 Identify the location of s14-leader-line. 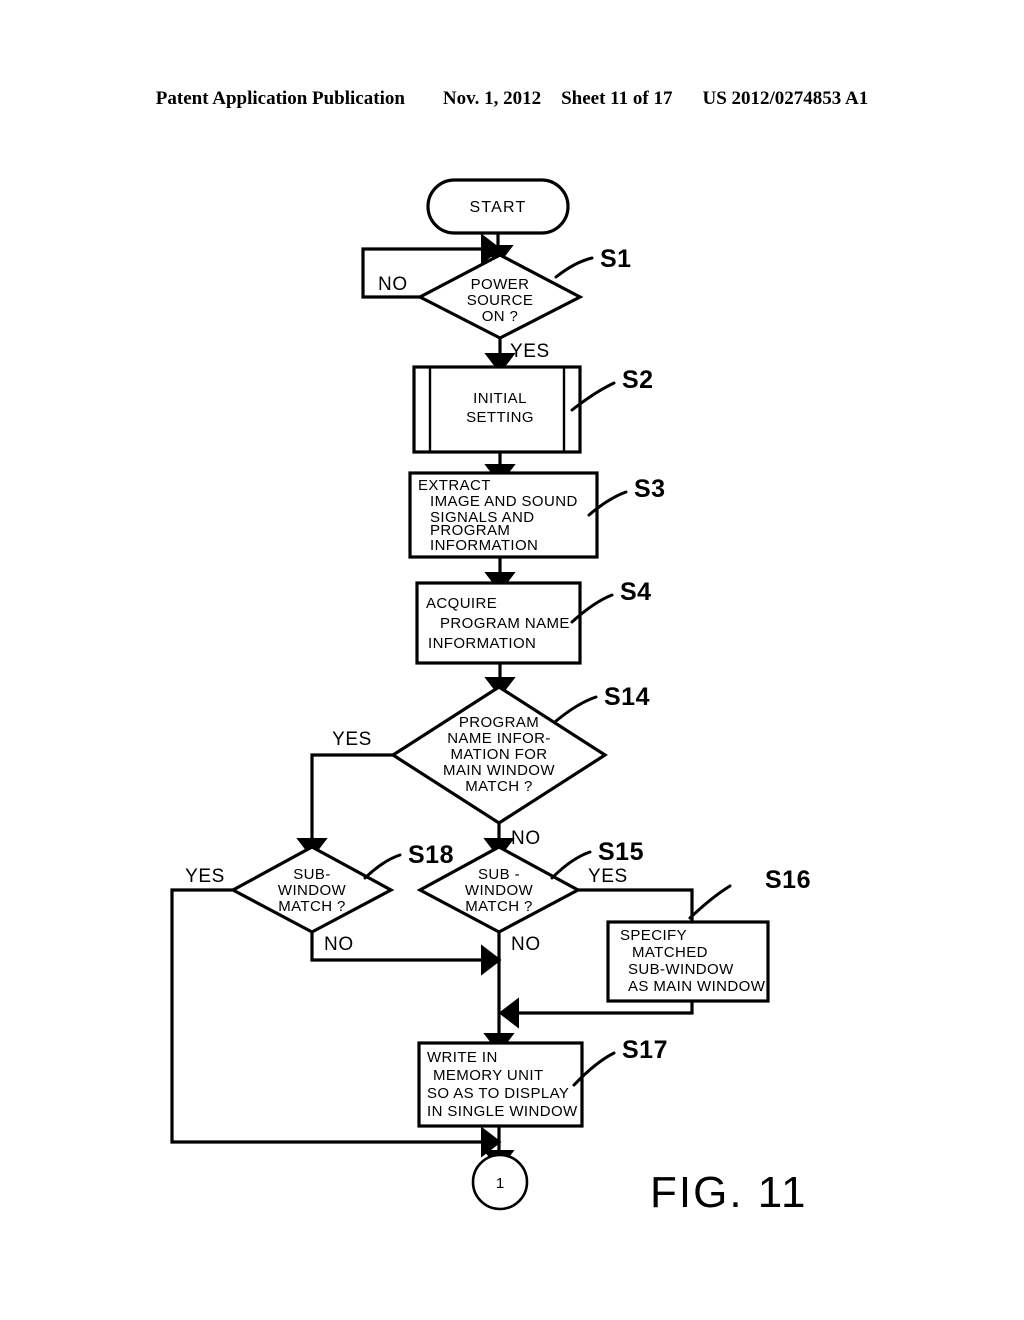
(576, 709).